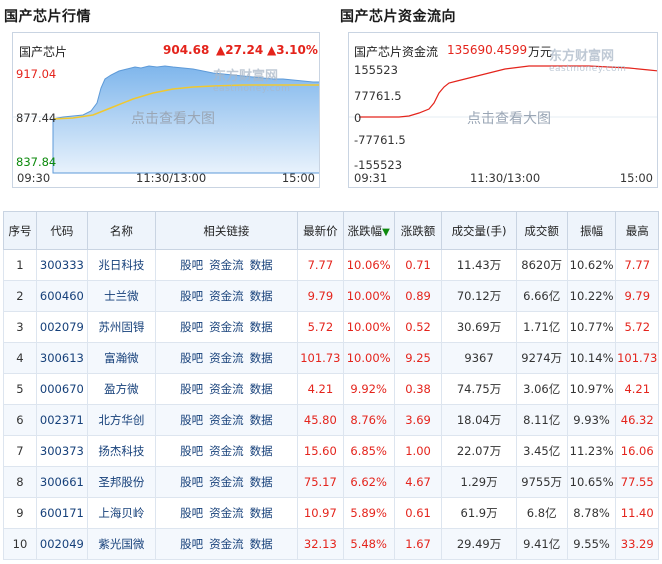  Describe the element at coordinates (171, 178) in the screenshot. I see `index-x-mid: 11:30/13:00` at that location.